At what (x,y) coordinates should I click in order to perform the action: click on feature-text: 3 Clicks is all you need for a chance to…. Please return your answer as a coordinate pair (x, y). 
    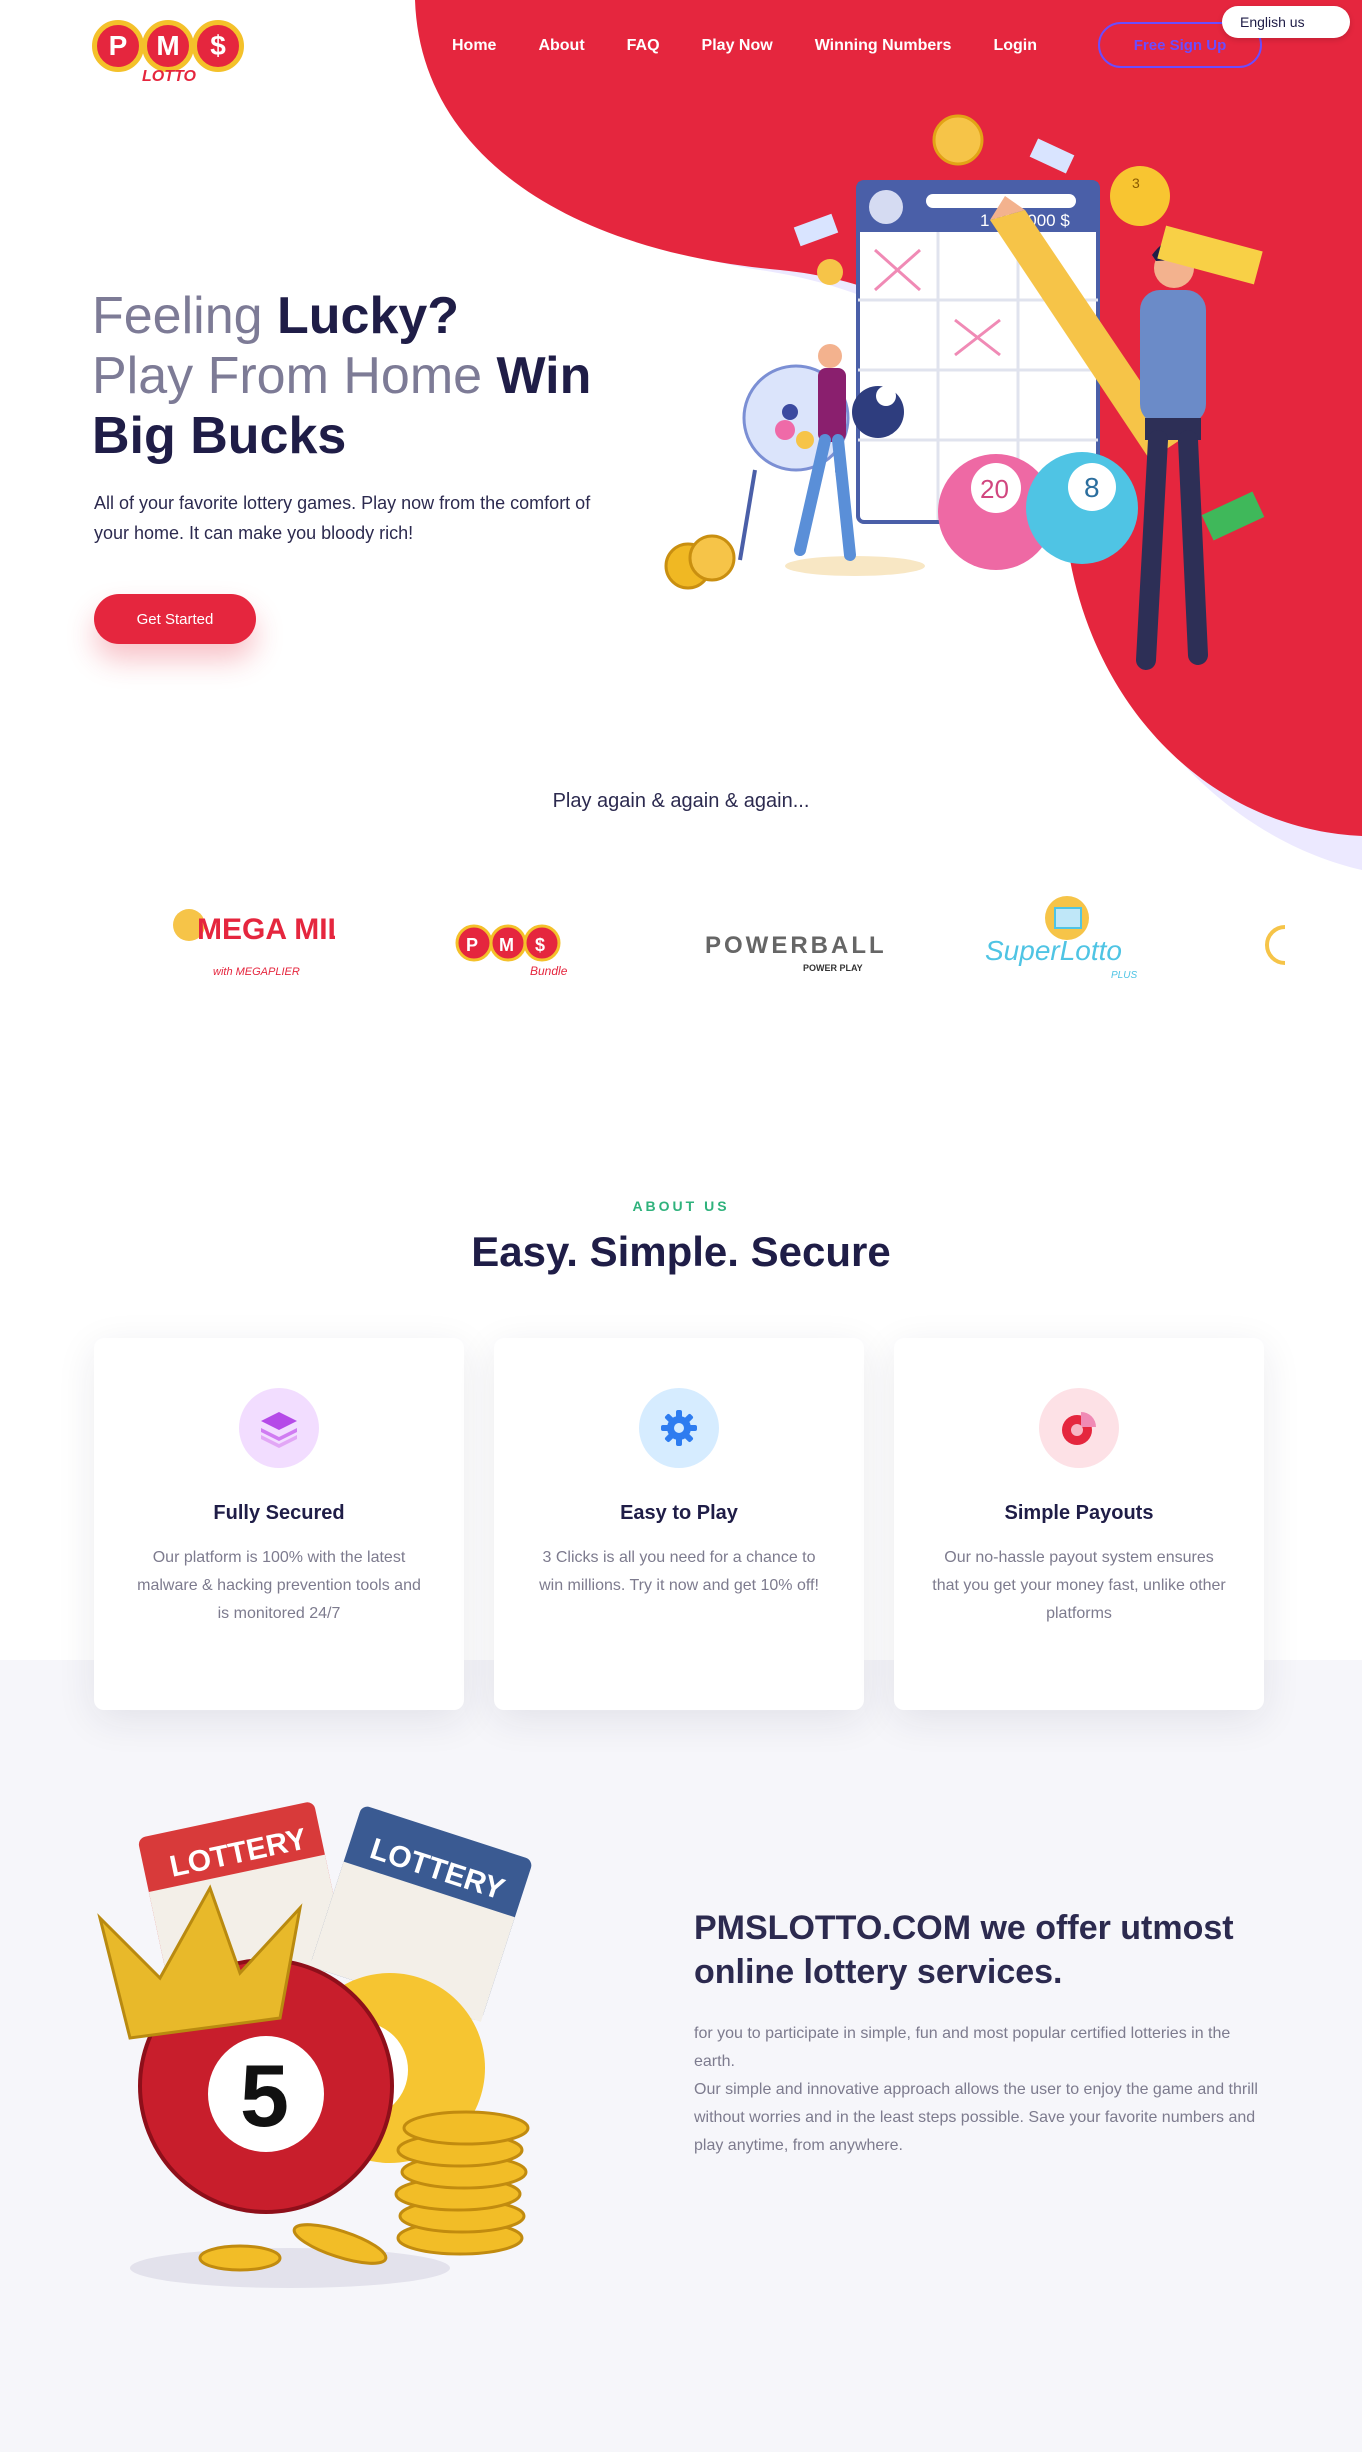
    Looking at the image, I should click on (679, 1571).